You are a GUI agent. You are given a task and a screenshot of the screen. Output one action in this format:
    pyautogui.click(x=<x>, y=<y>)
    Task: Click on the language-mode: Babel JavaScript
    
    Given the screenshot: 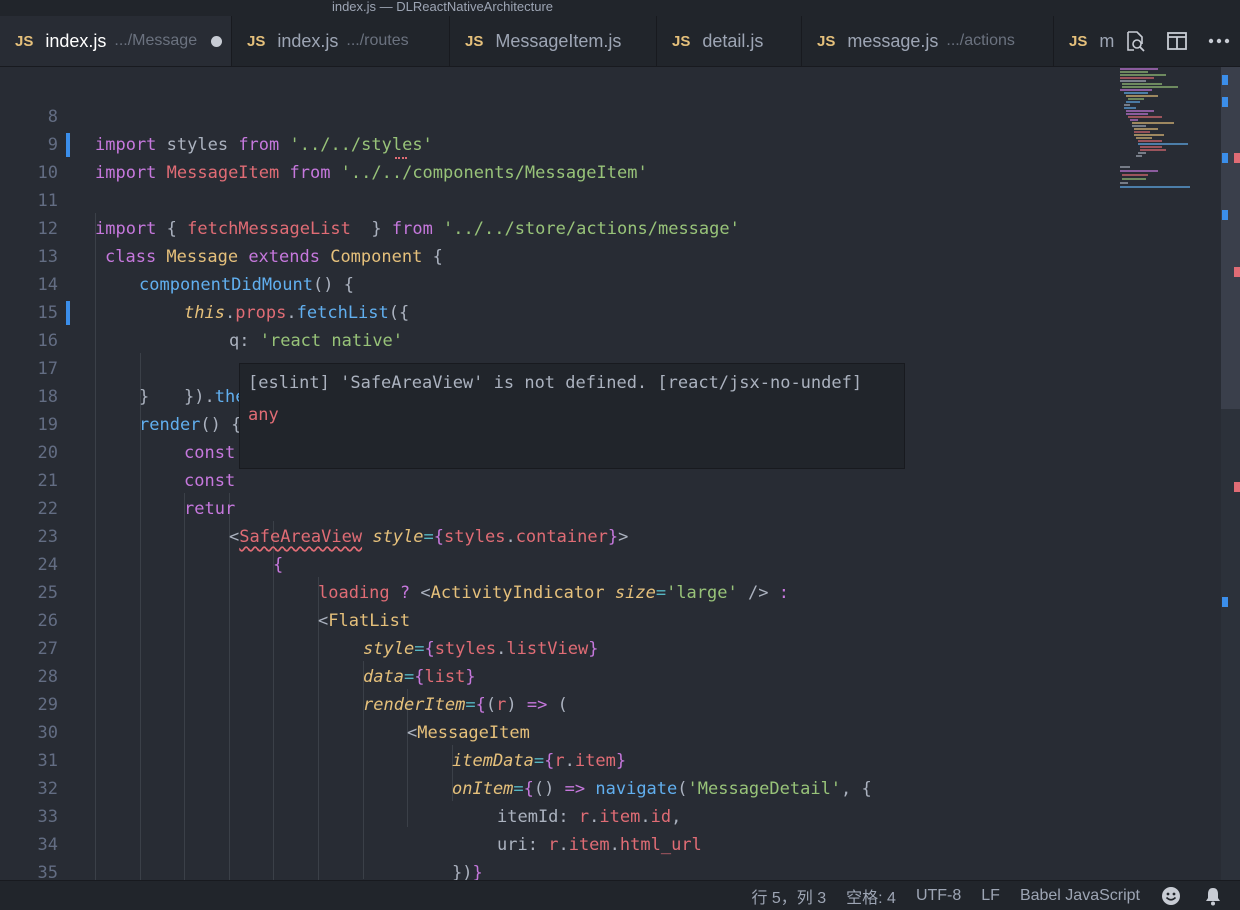 What is the action you would take?
    pyautogui.click(x=1080, y=896)
    